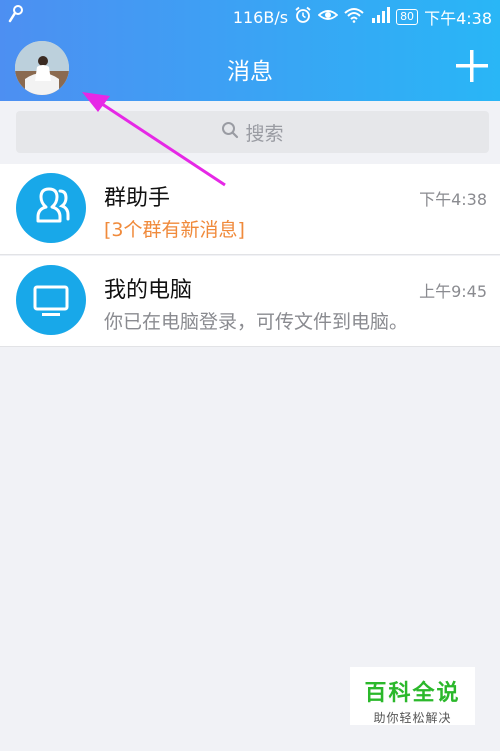 The height and width of the screenshot is (751, 500). Describe the element at coordinates (137, 198) in the screenshot. I see `chat-name: 群助手` at that location.